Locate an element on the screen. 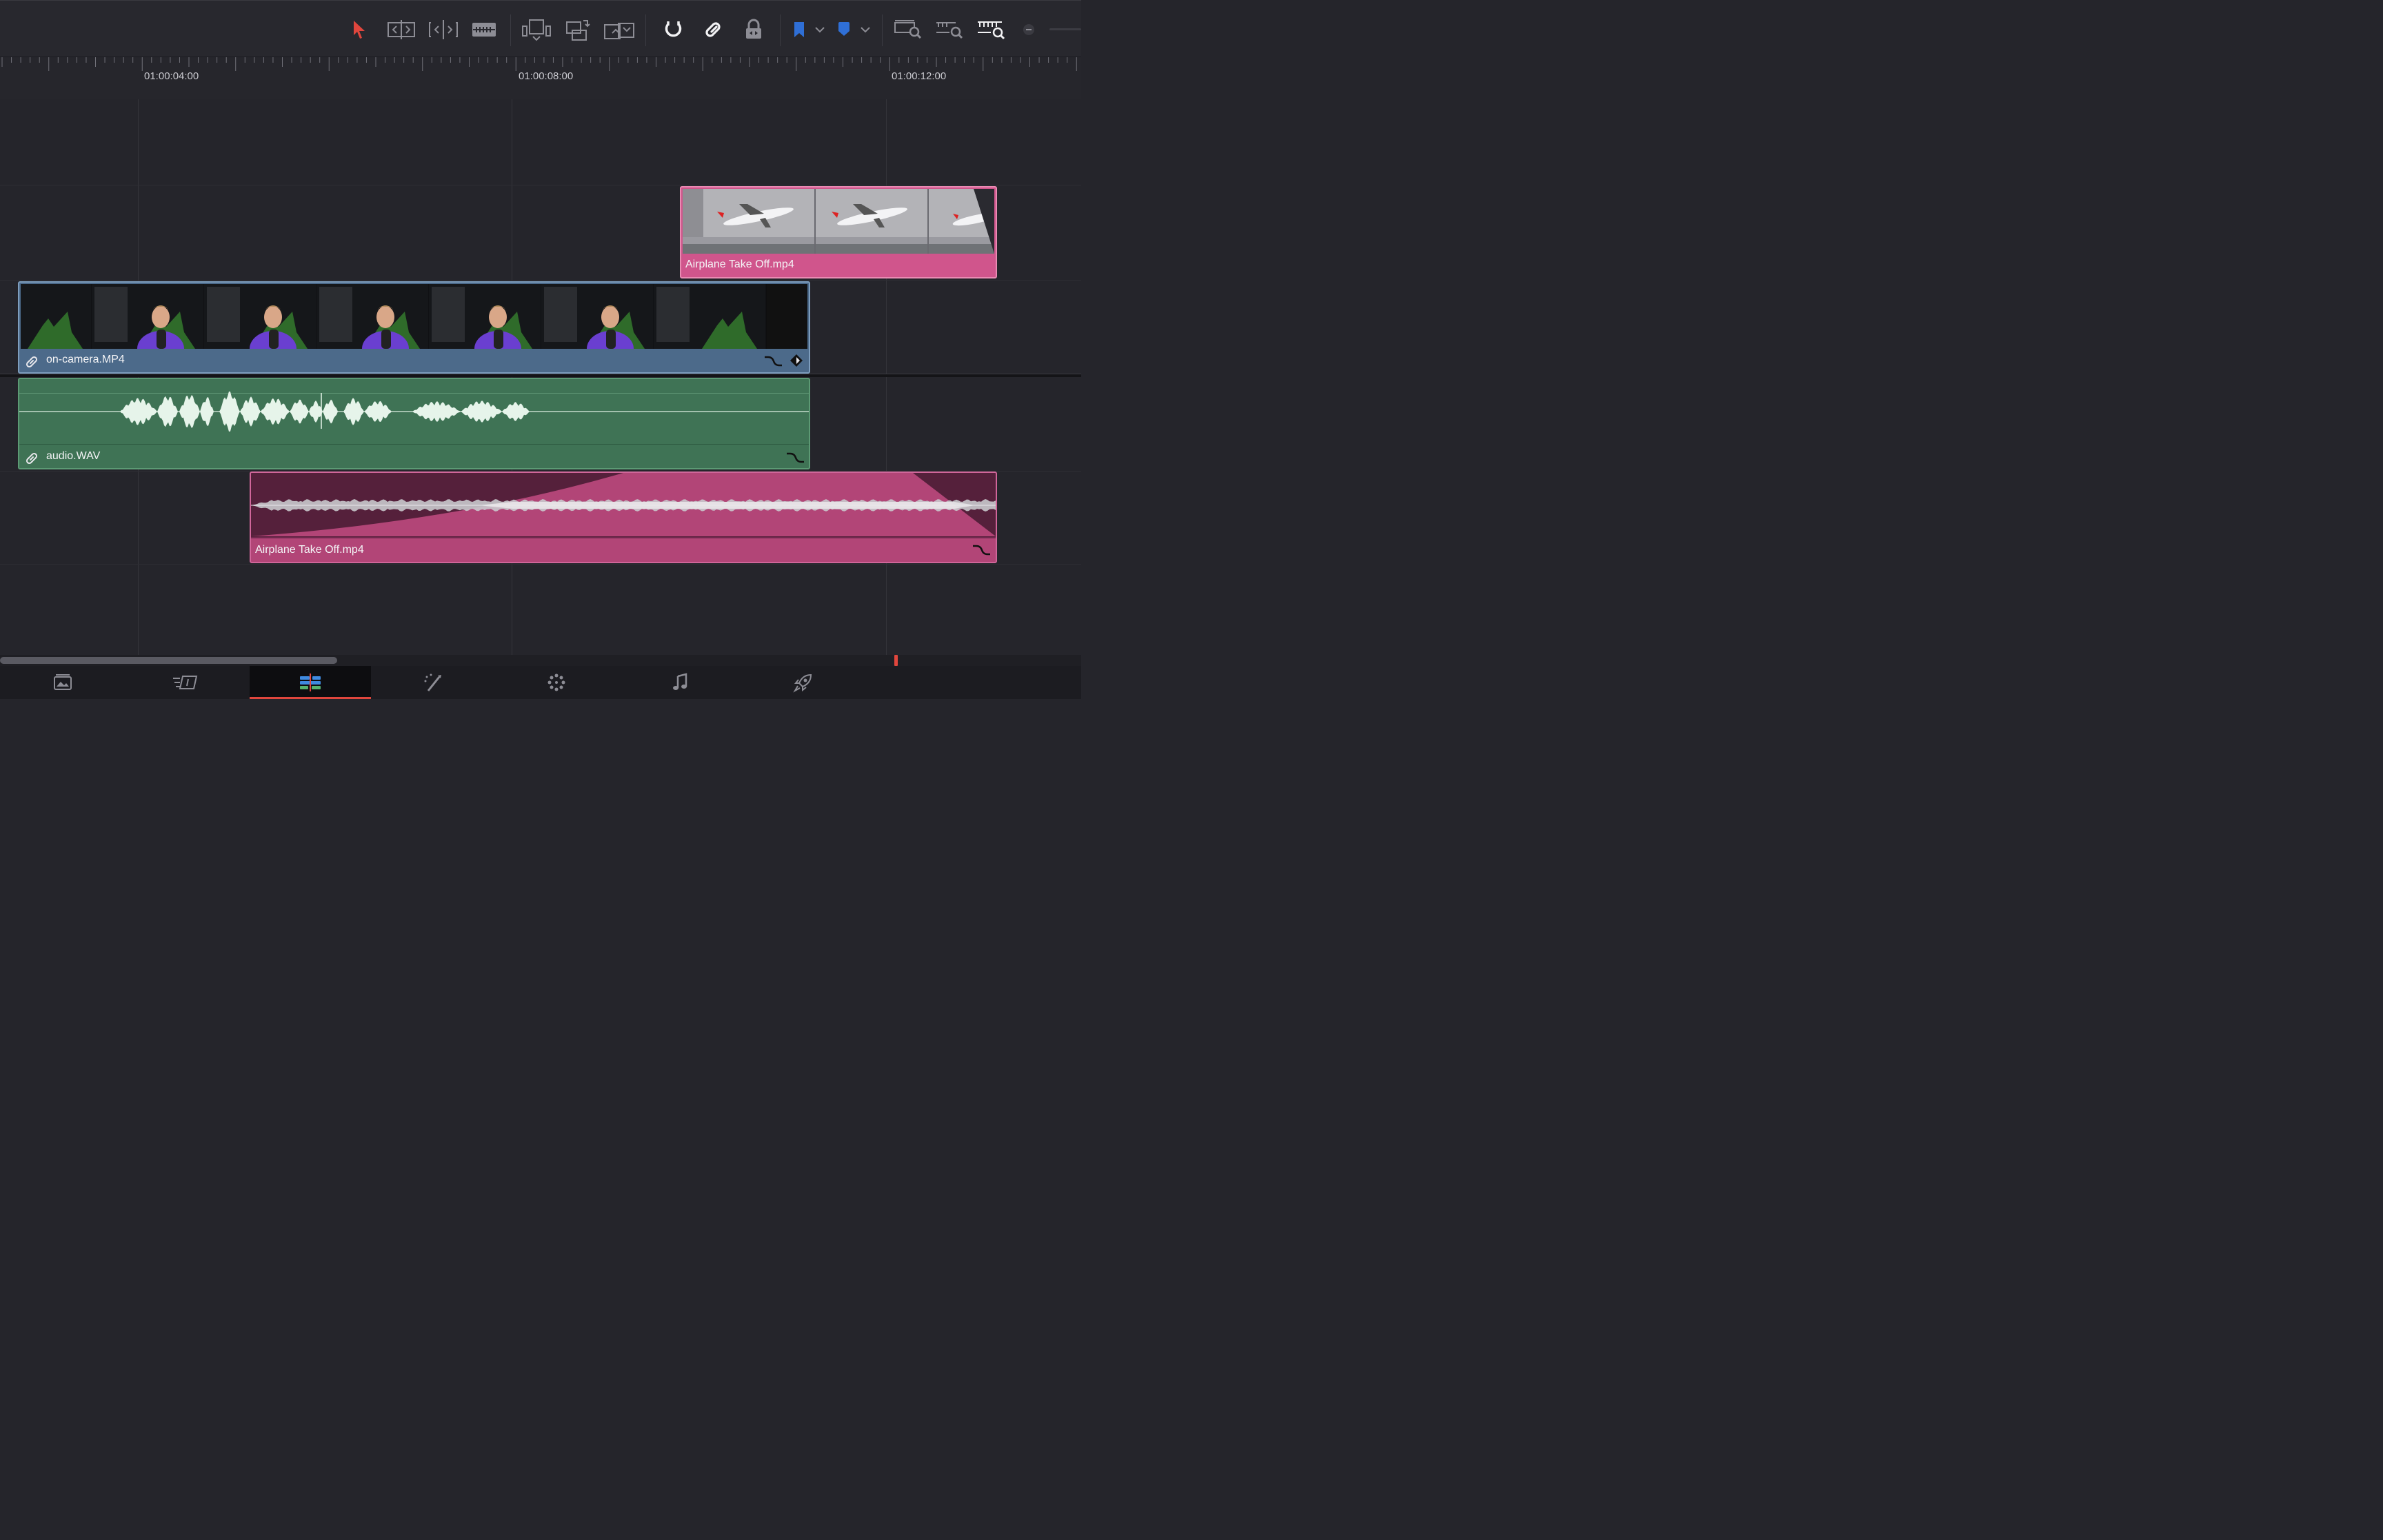  custom-zoom-icon is located at coordinates (991, 31).